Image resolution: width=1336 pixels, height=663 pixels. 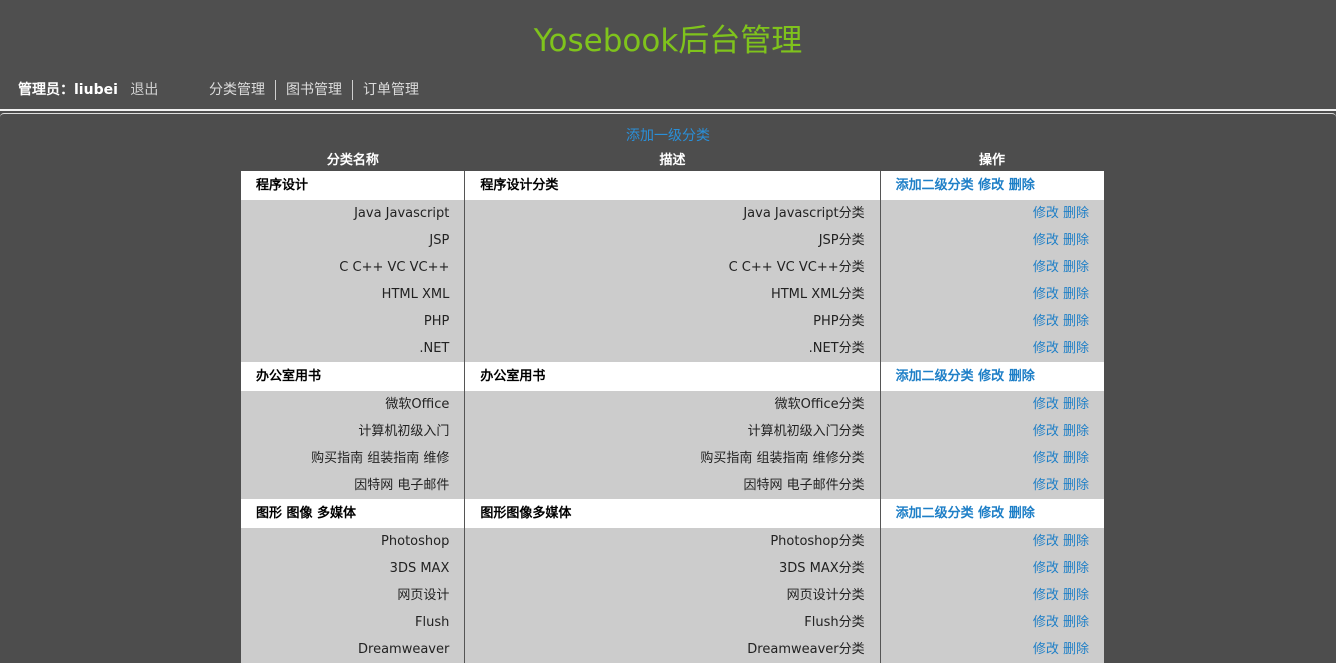 I want to click on main-nav: 分类管理 图书管理 订单管理, so click(x=319, y=90).